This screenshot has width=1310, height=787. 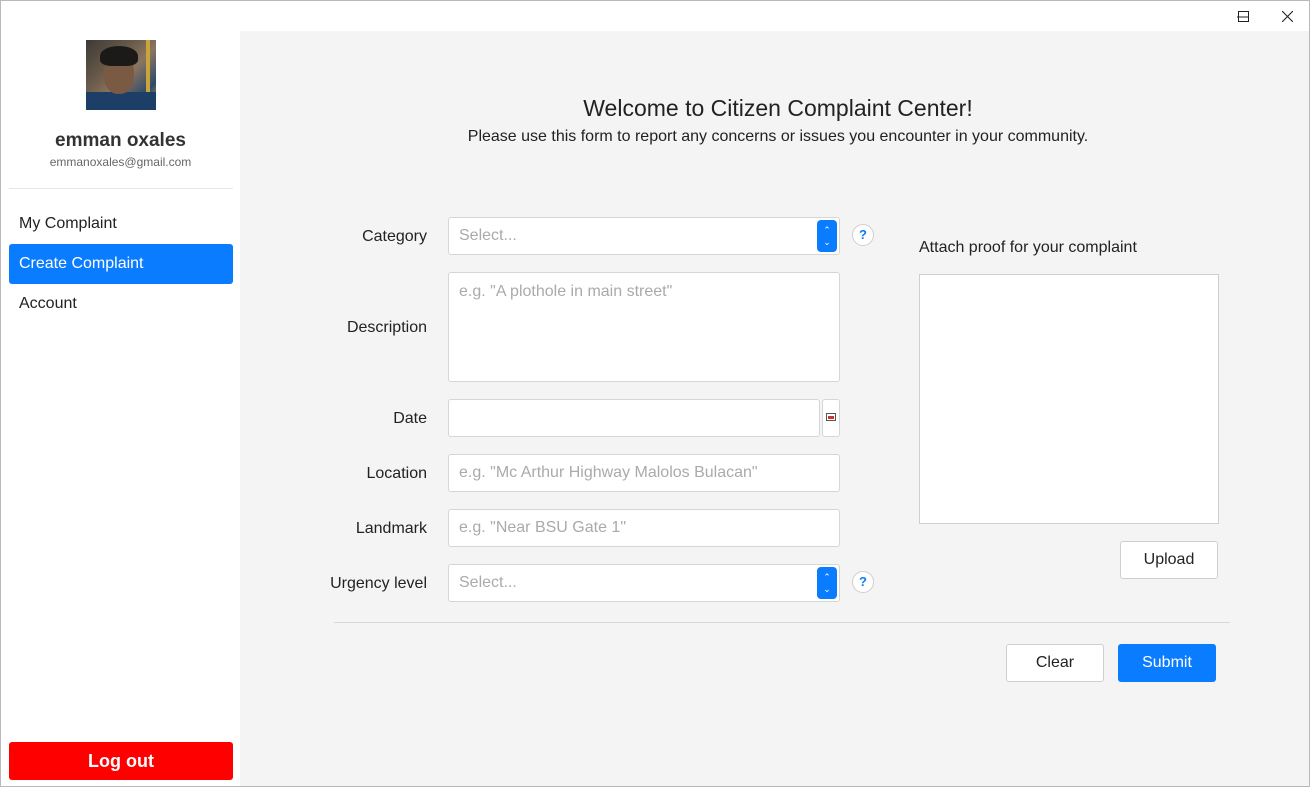 What do you see at coordinates (827, 236) in the screenshot?
I see `category-spinner: ⌃ ⌄` at bounding box center [827, 236].